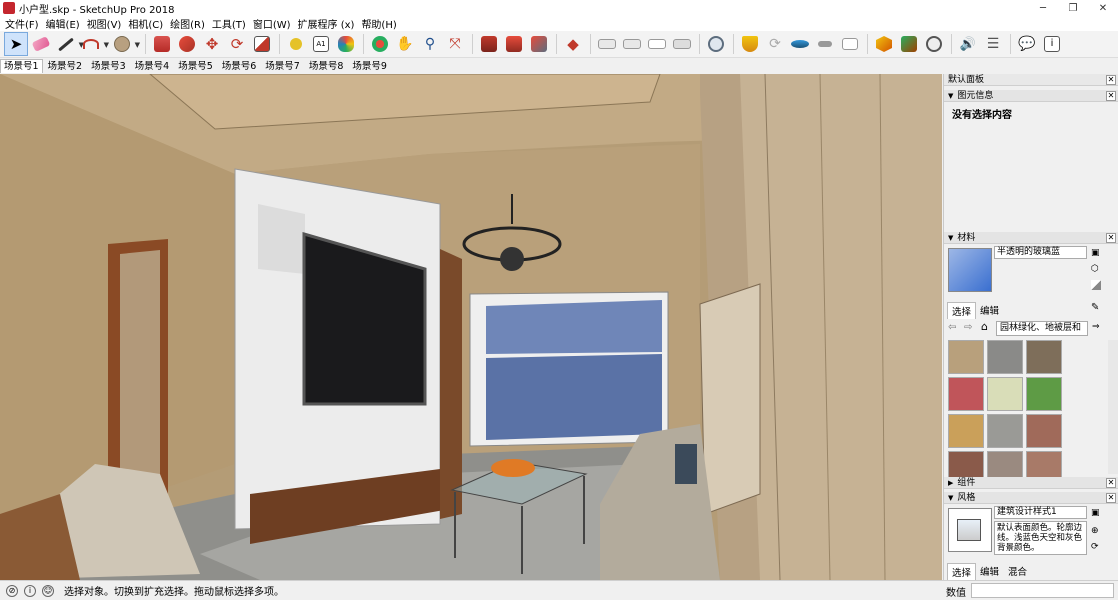 This screenshot has width=1118, height=600. What do you see at coordinates (152, 66) in the screenshot?
I see `tab-scene-4: 场景号4` at bounding box center [152, 66].